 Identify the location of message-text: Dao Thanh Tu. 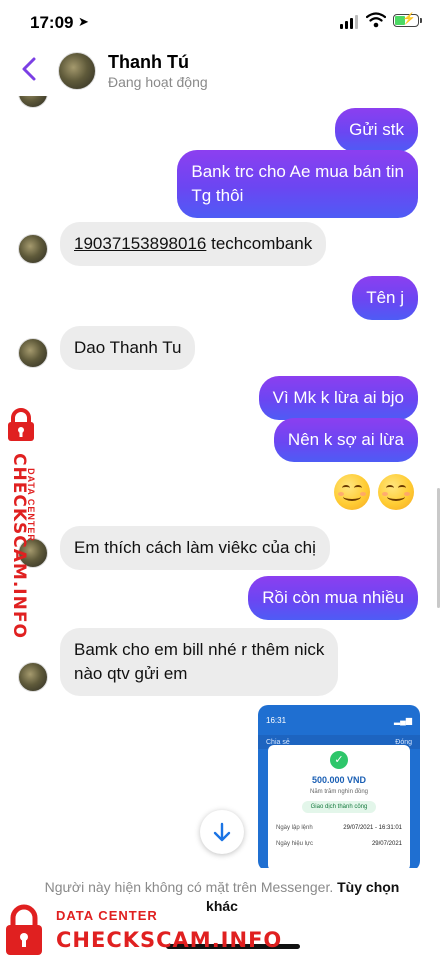
(128, 347).